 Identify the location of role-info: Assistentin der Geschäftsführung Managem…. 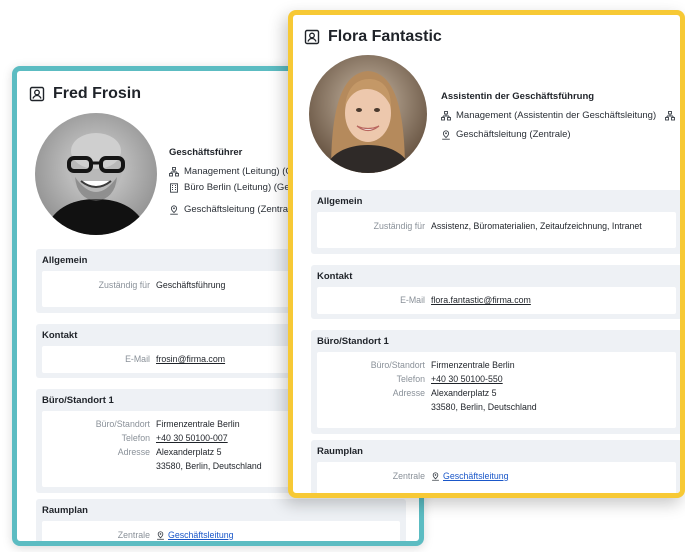
(558, 116).